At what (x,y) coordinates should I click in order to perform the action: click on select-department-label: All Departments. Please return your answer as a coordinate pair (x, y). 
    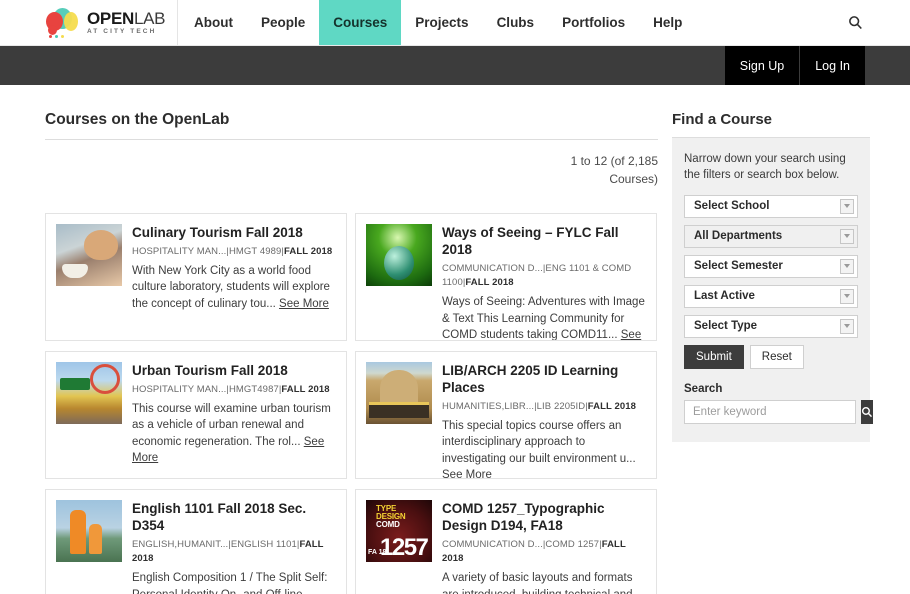
    Looking at the image, I should click on (738, 236).